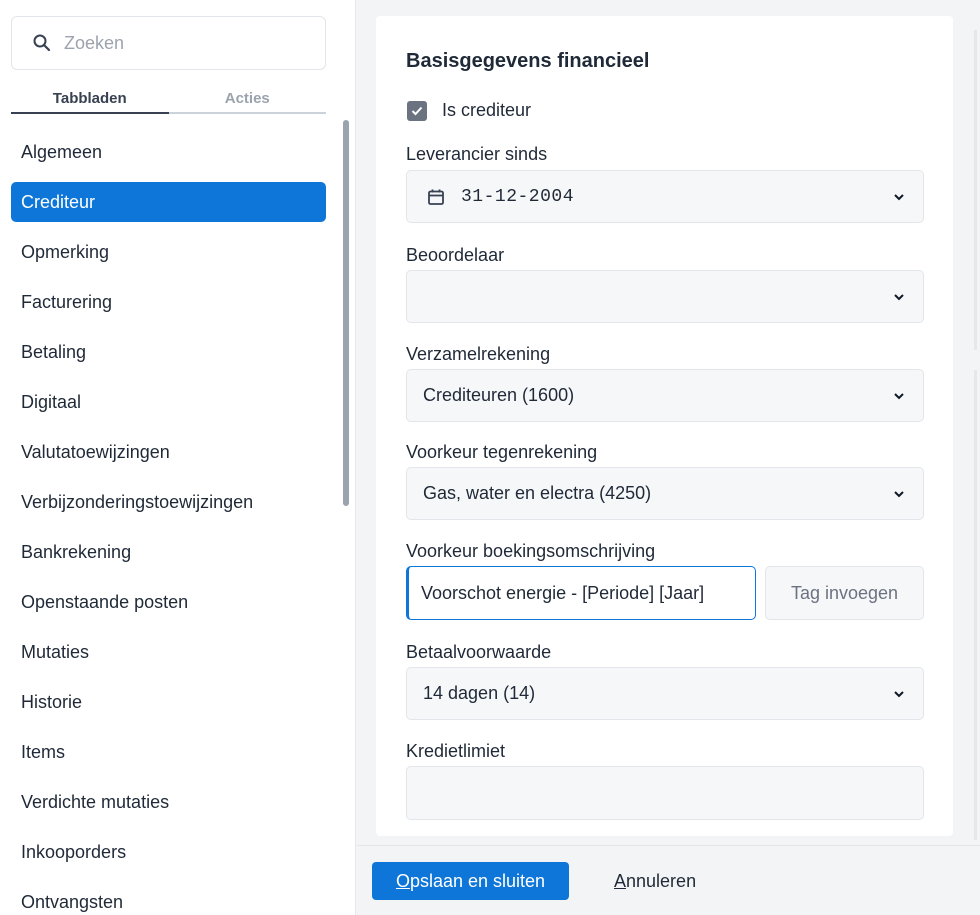 The width and height of the screenshot is (980, 915). What do you see at coordinates (168, 152) in the screenshot?
I see `sidebar-item-algemeen: Algemeen` at bounding box center [168, 152].